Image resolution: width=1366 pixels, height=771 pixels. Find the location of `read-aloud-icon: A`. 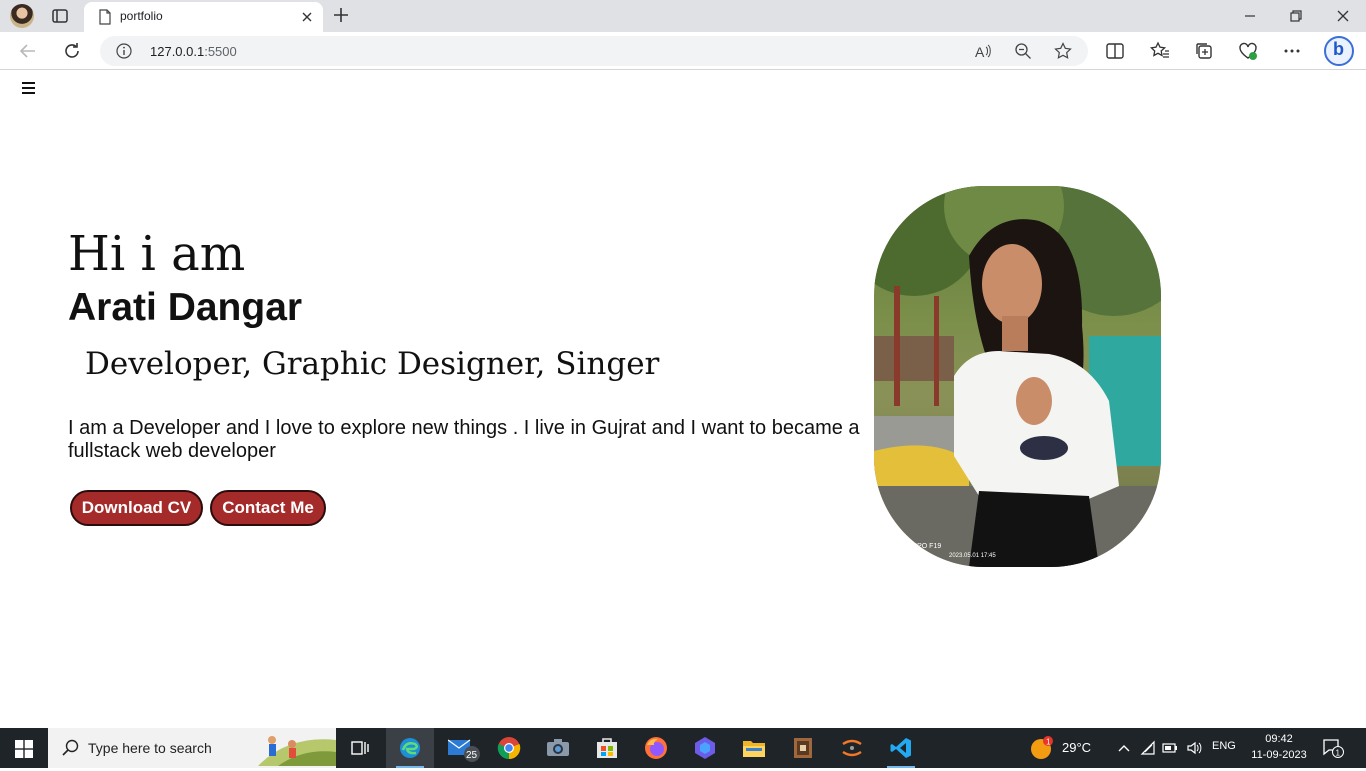

read-aloud-icon: A is located at coordinates (983, 51).